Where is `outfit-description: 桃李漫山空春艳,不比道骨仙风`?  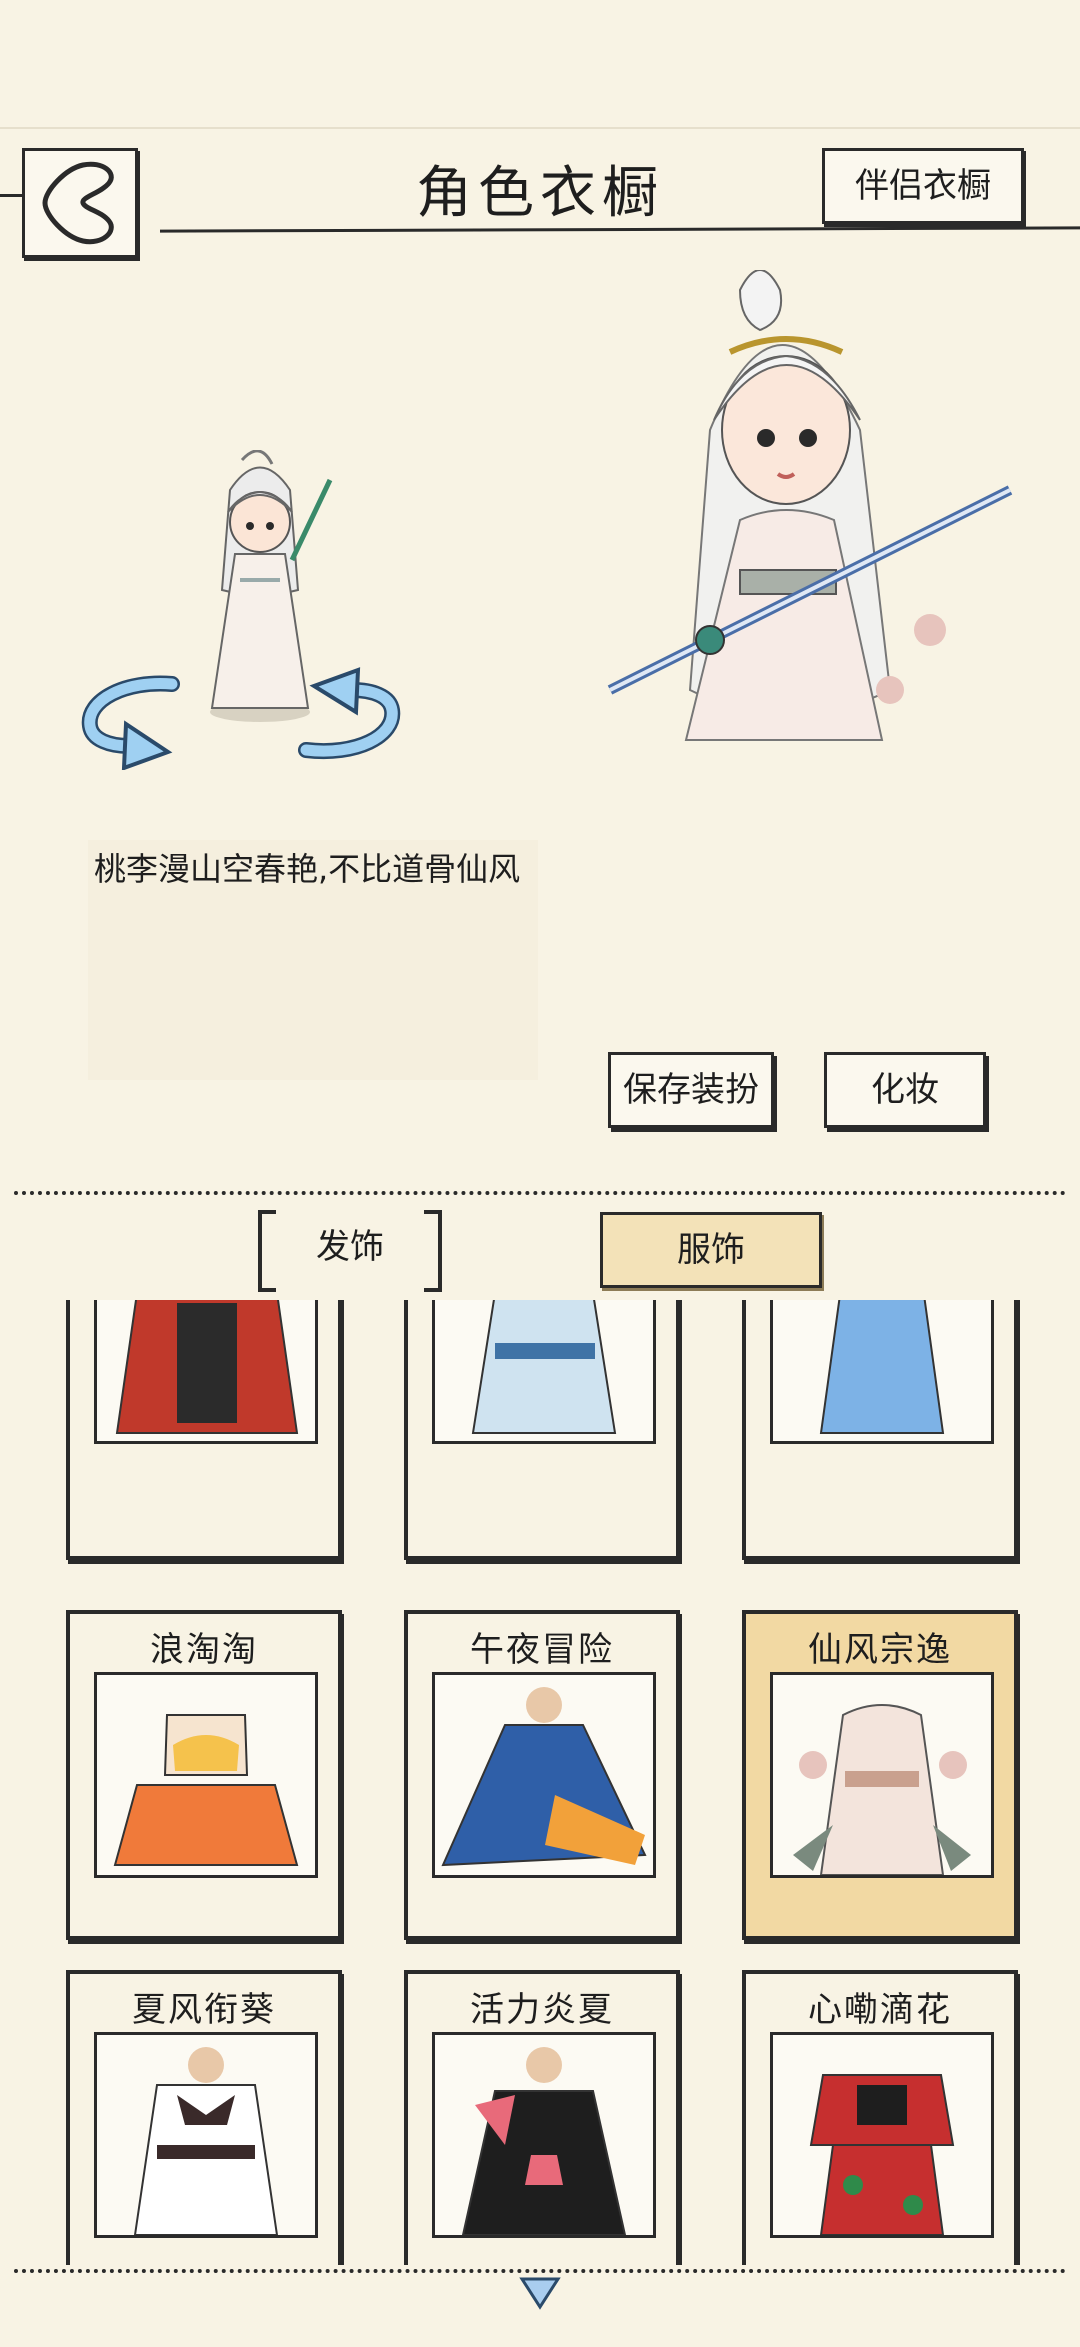
outfit-description: 桃李漫山空春艳,不比道骨仙风 is located at coordinates (307, 869).